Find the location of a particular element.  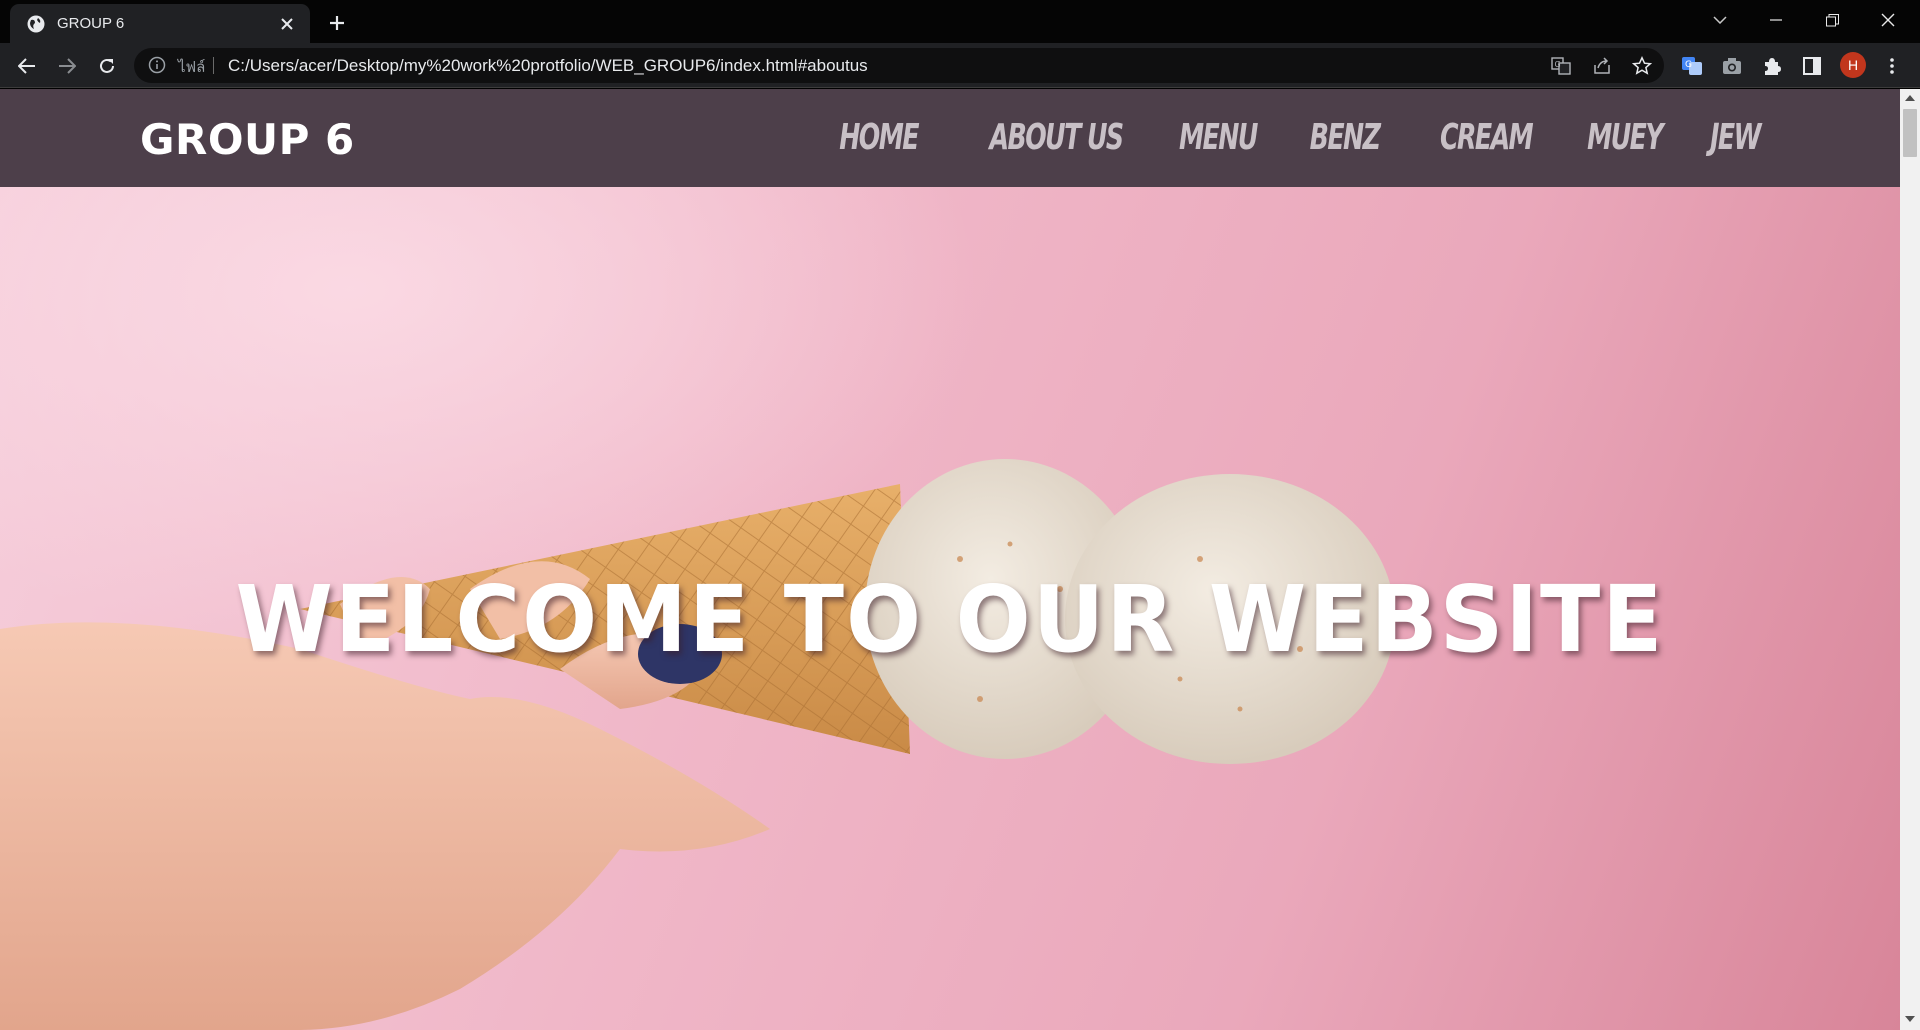

tab-strip: GROUP 6 is located at coordinates (960, 21).